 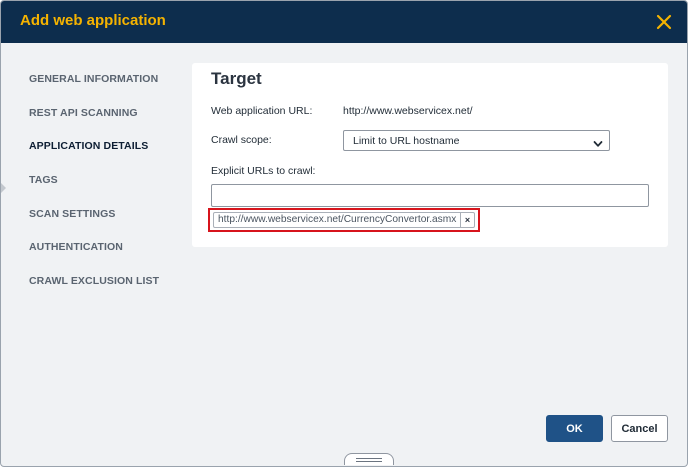 What do you see at coordinates (93, 20) in the screenshot?
I see `dialog-title: Add web application` at bounding box center [93, 20].